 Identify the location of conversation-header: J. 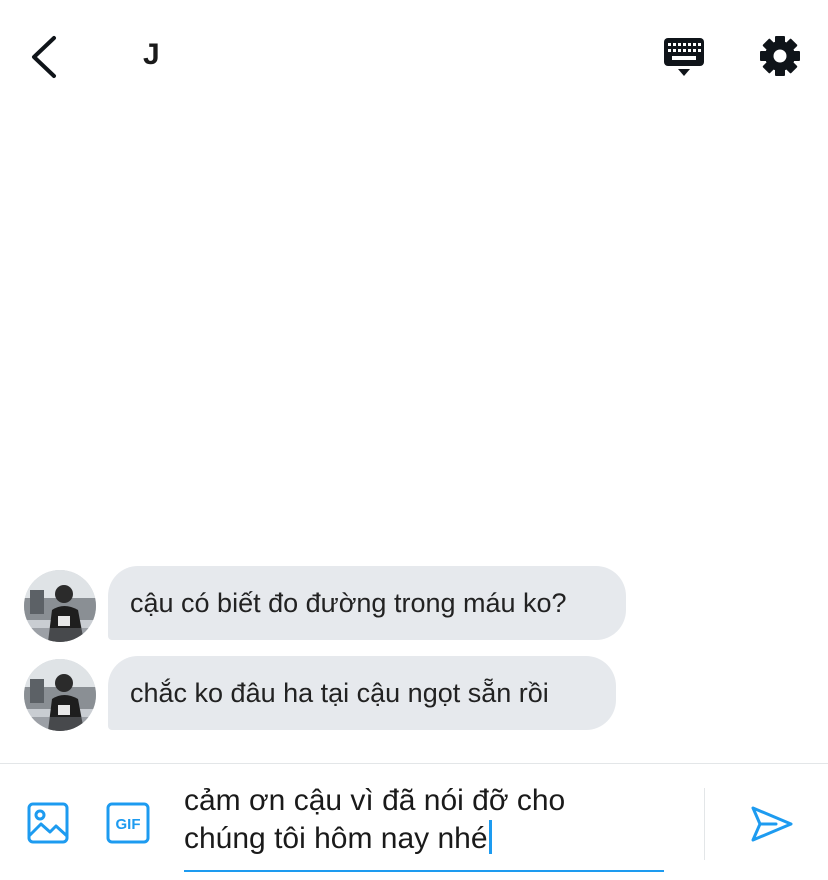
(414, 55).